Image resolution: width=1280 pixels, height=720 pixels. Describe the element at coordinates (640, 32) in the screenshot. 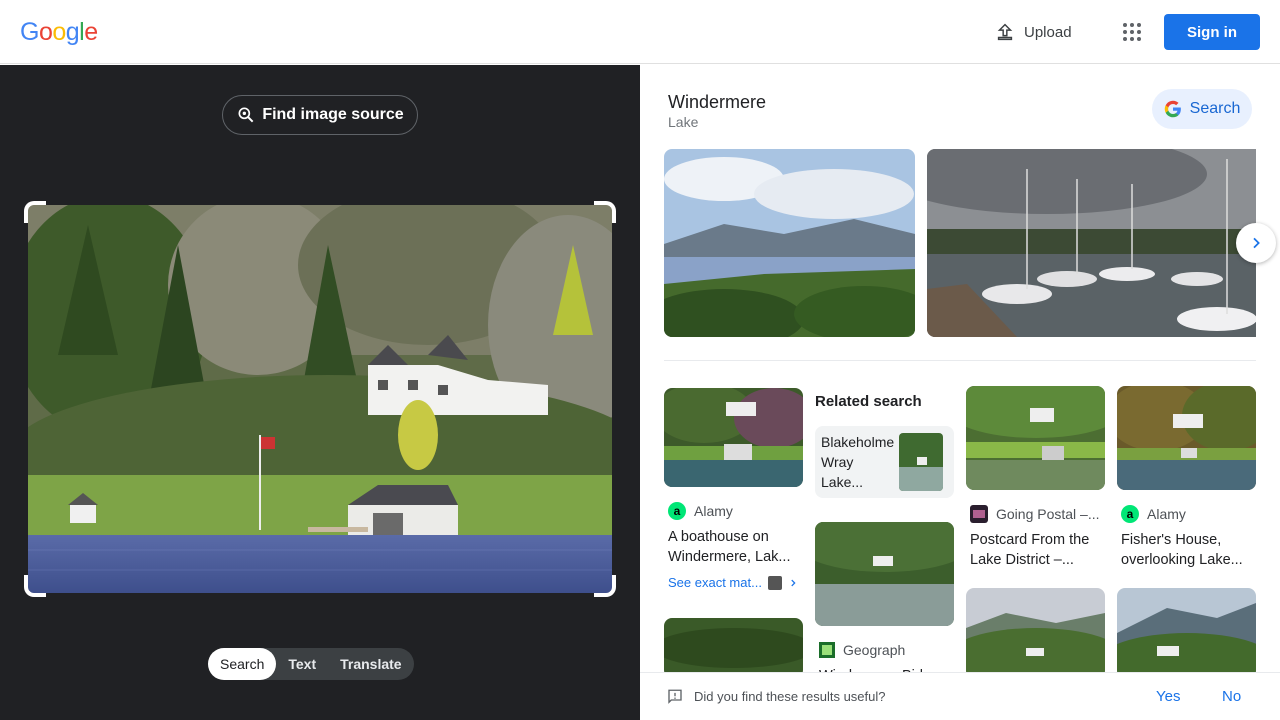

I see `top-header: Google Upload Sign in` at that location.